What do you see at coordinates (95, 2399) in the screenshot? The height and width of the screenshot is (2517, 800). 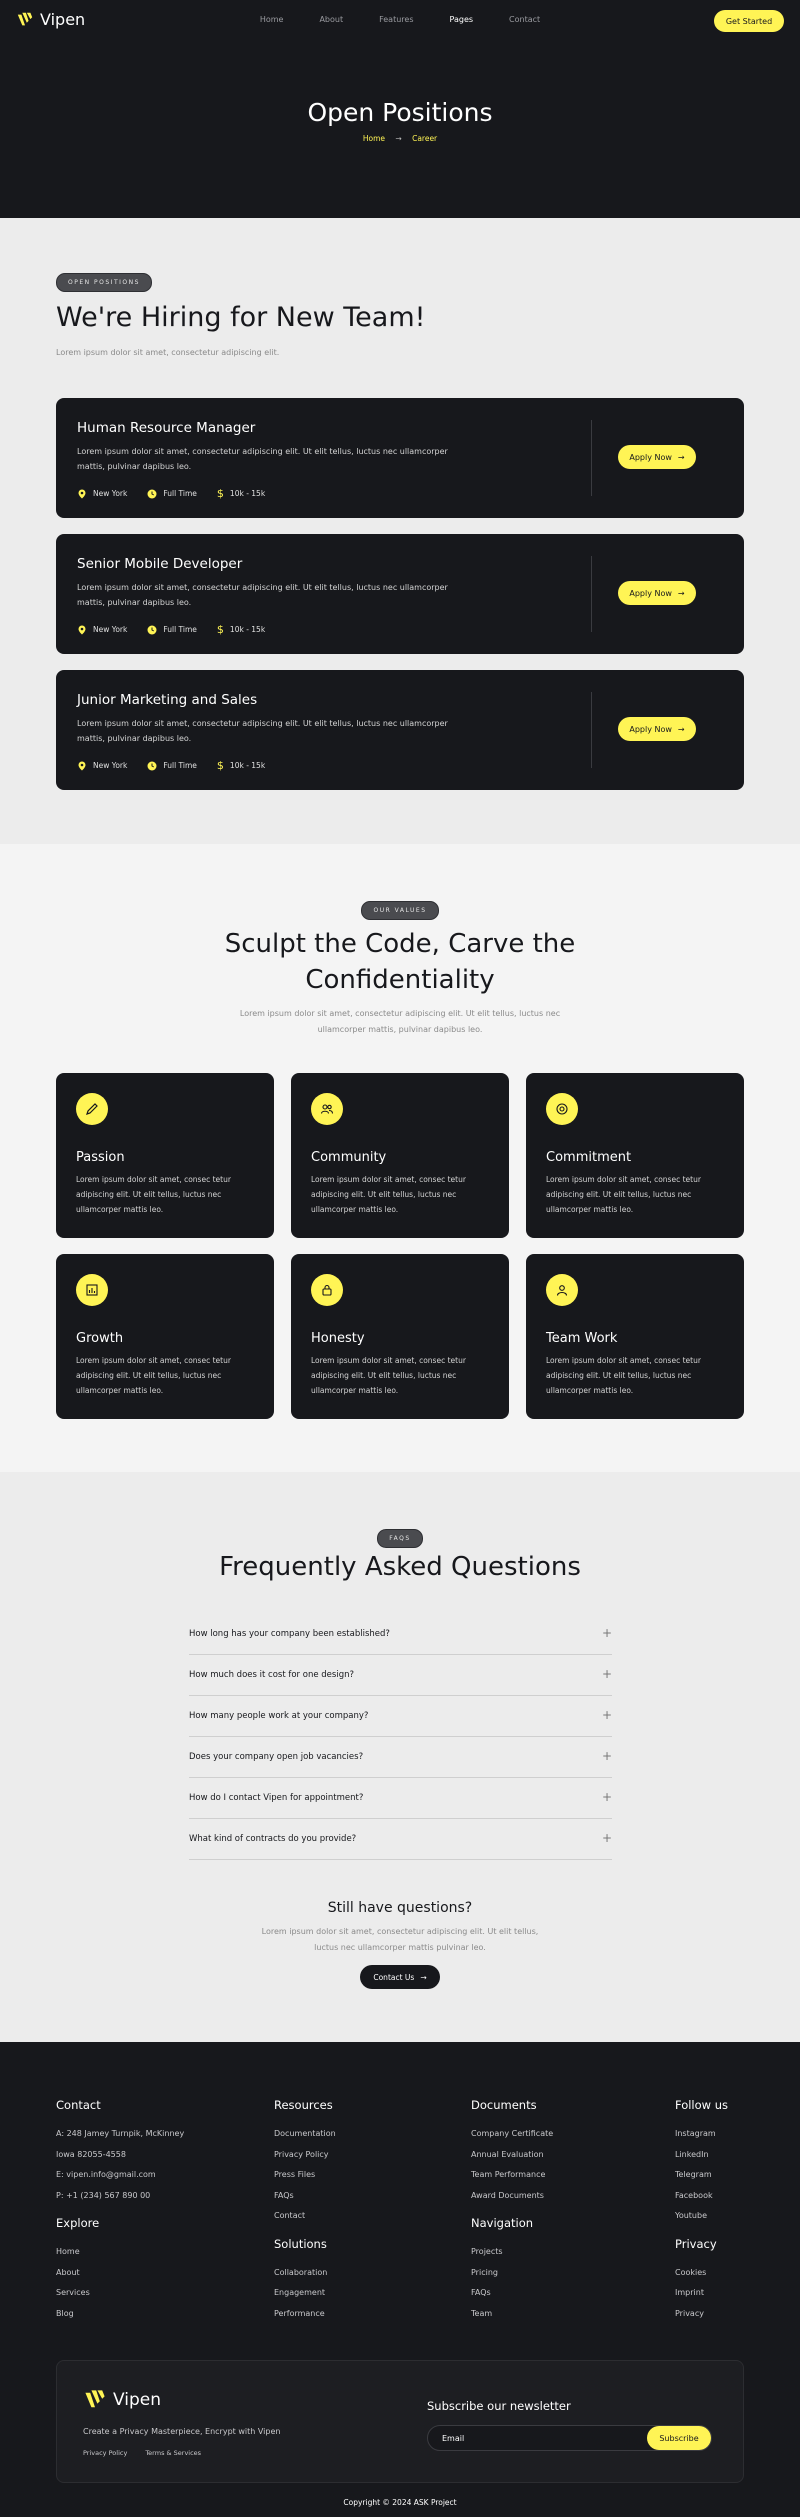 I see `vipen-logo-icon` at bounding box center [95, 2399].